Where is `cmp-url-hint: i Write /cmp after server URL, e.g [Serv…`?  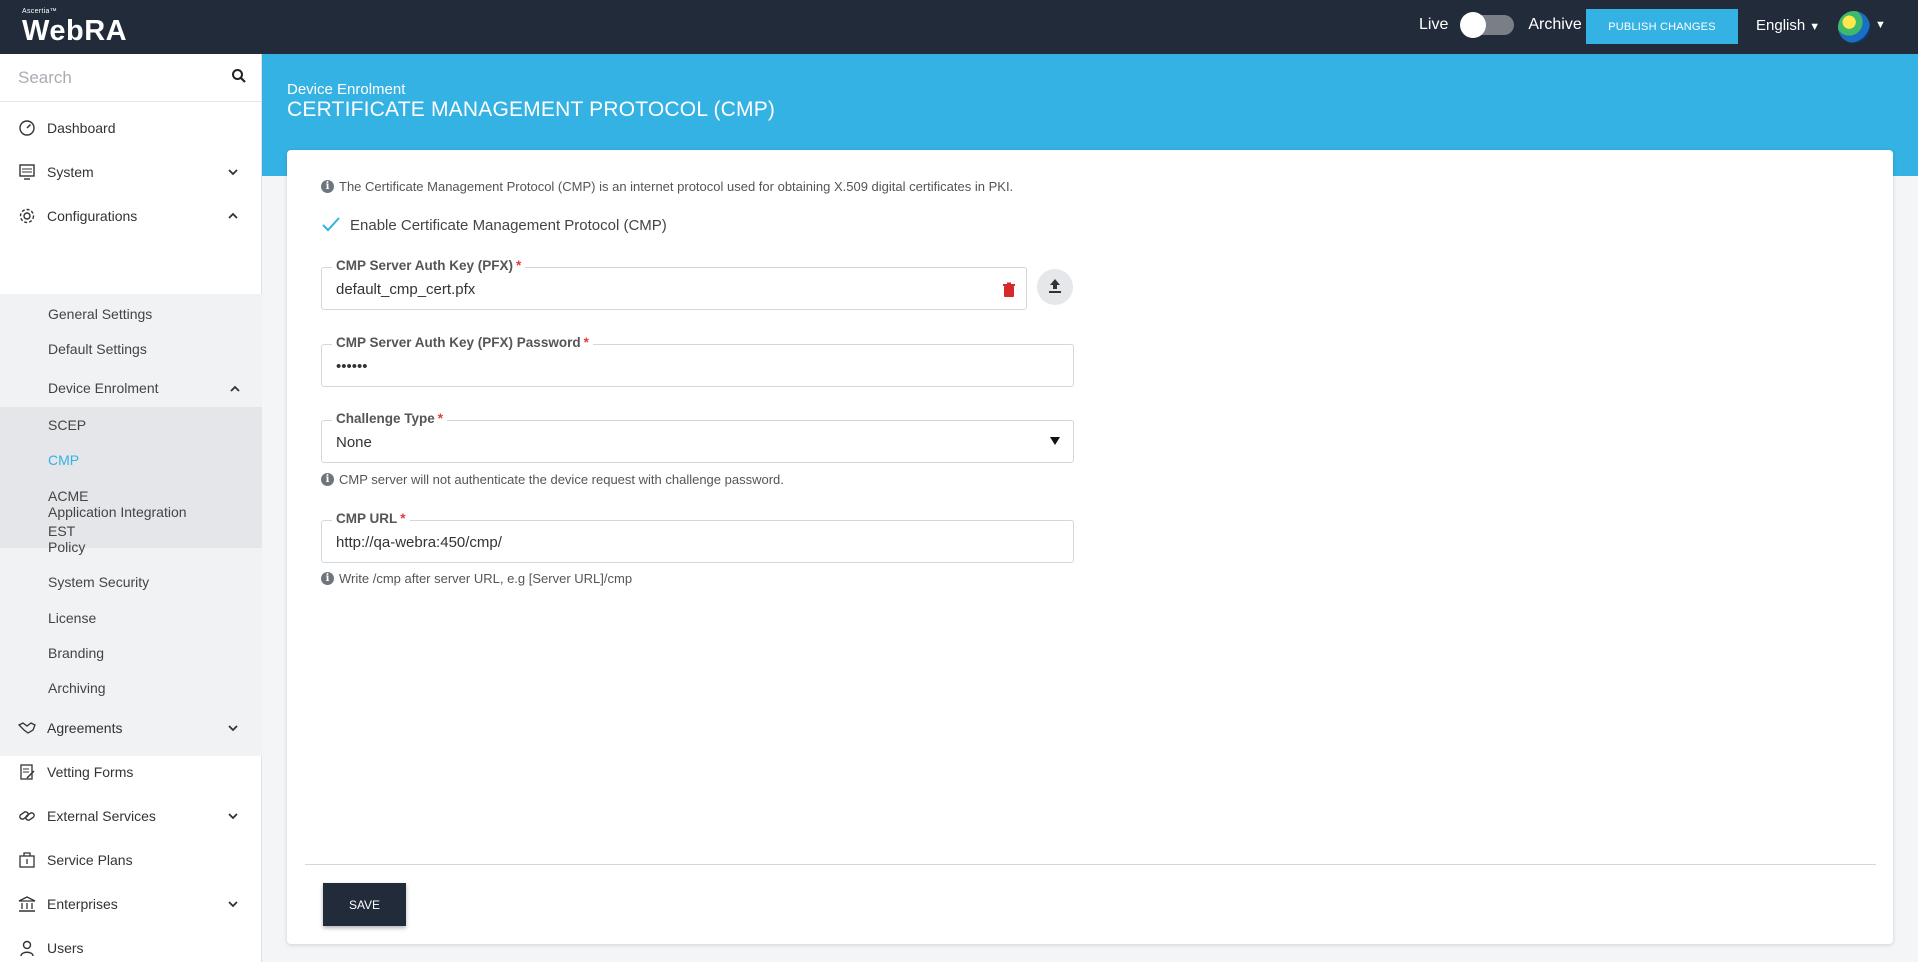
cmp-url-hint: i Write /cmp after server URL, e.g [Serv… is located at coordinates (476, 578).